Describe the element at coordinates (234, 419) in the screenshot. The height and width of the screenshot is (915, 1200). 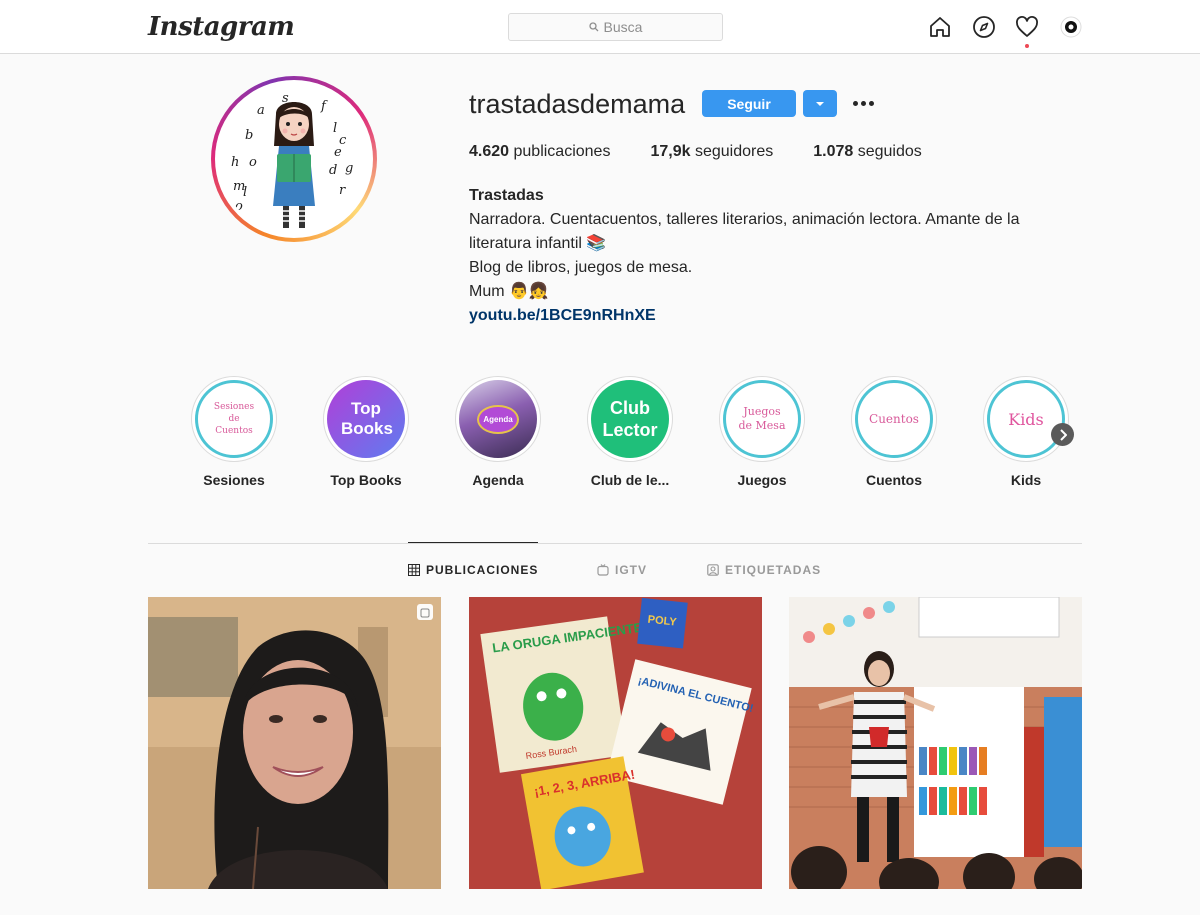
I see `highlight-cover: Sesiones de Cuentos` at that location.